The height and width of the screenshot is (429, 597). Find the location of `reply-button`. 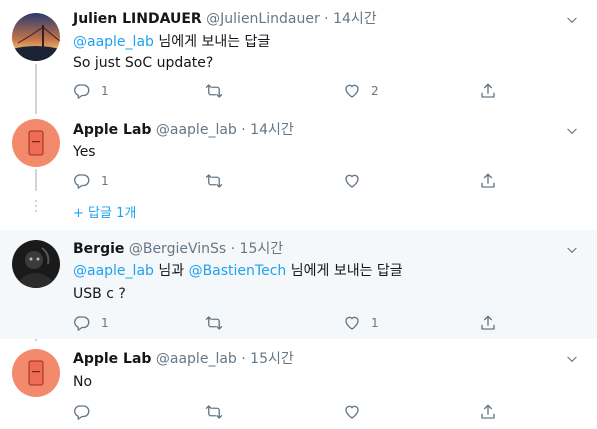

reply-button is located at coordinates (87, 412).